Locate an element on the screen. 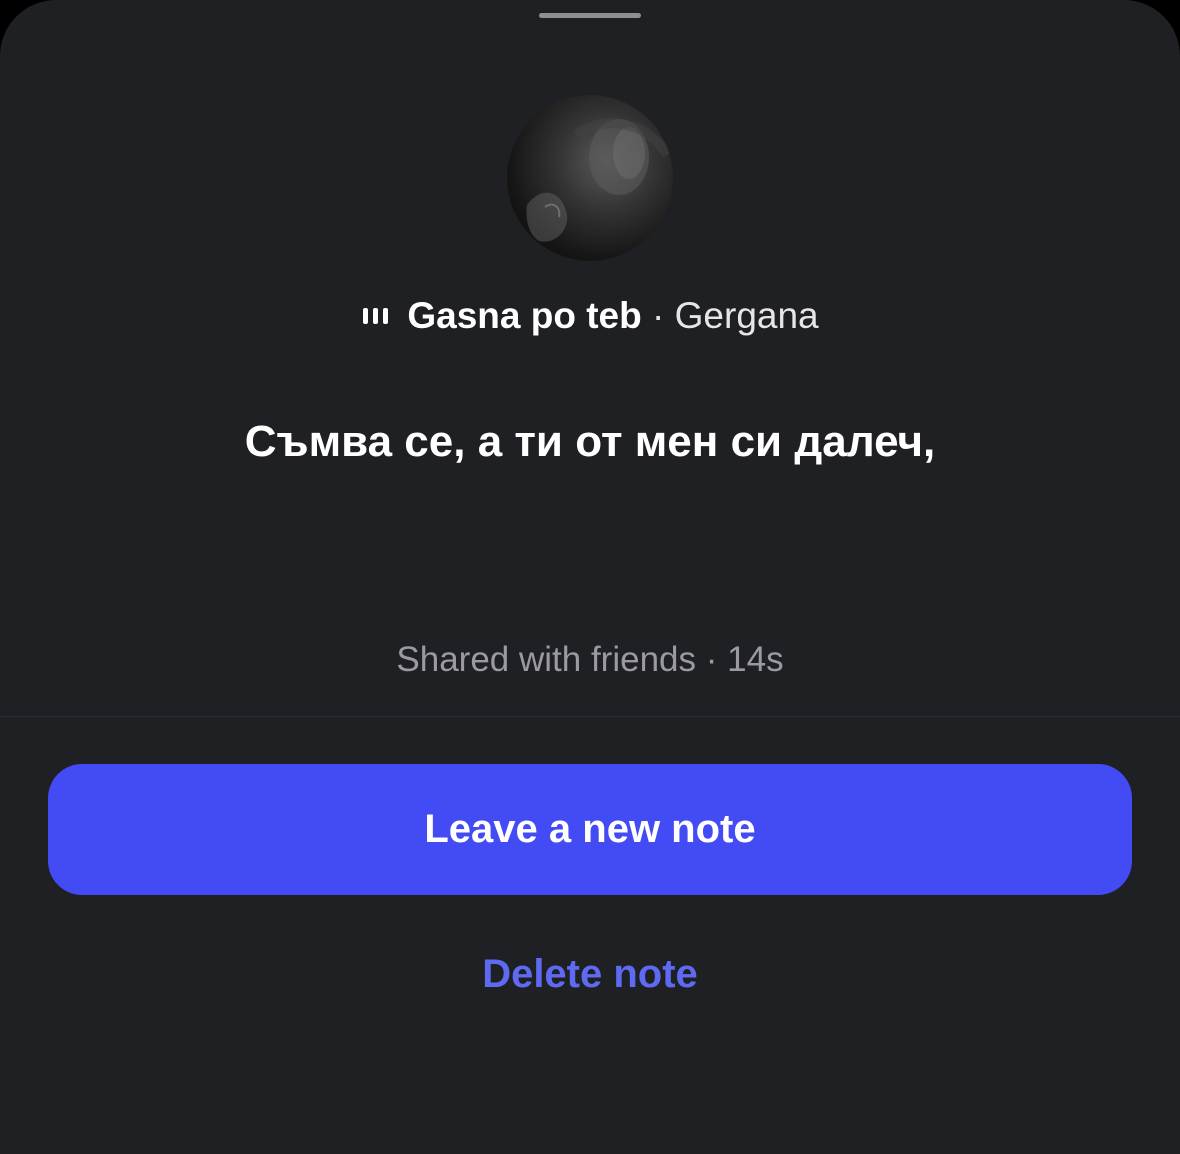 The width and height of the screenshot is (1180, 1154). note-age: 14s is located at coordinates (755, 659).